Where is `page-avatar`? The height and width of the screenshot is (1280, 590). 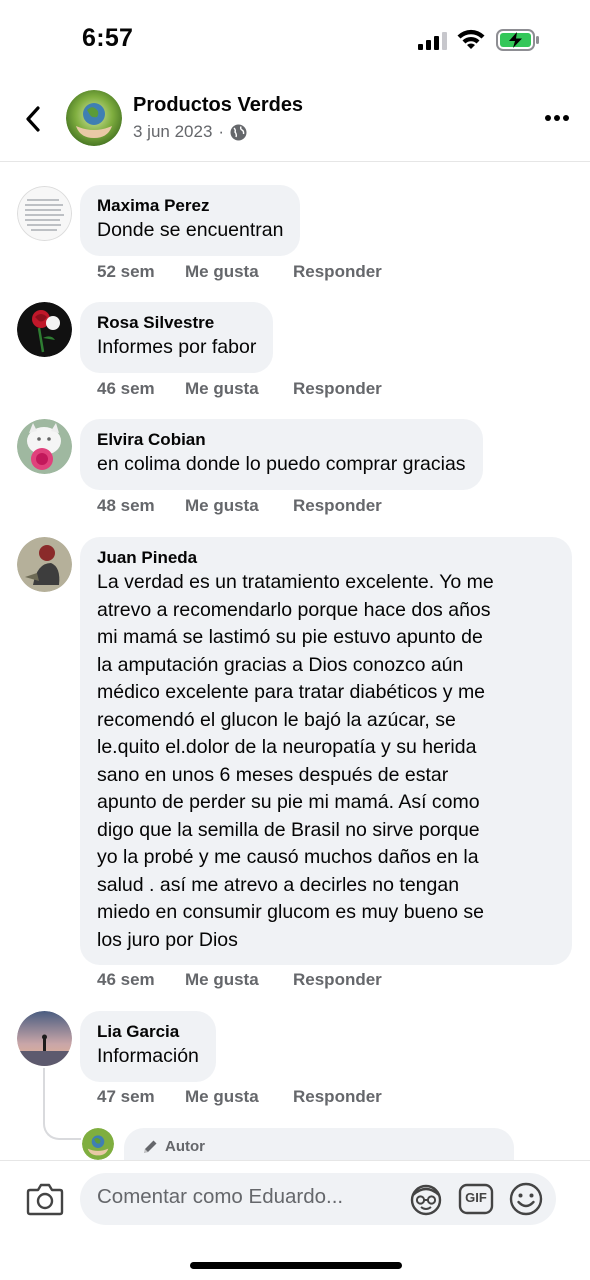 page-avatar is located at coordinates (94, 118).